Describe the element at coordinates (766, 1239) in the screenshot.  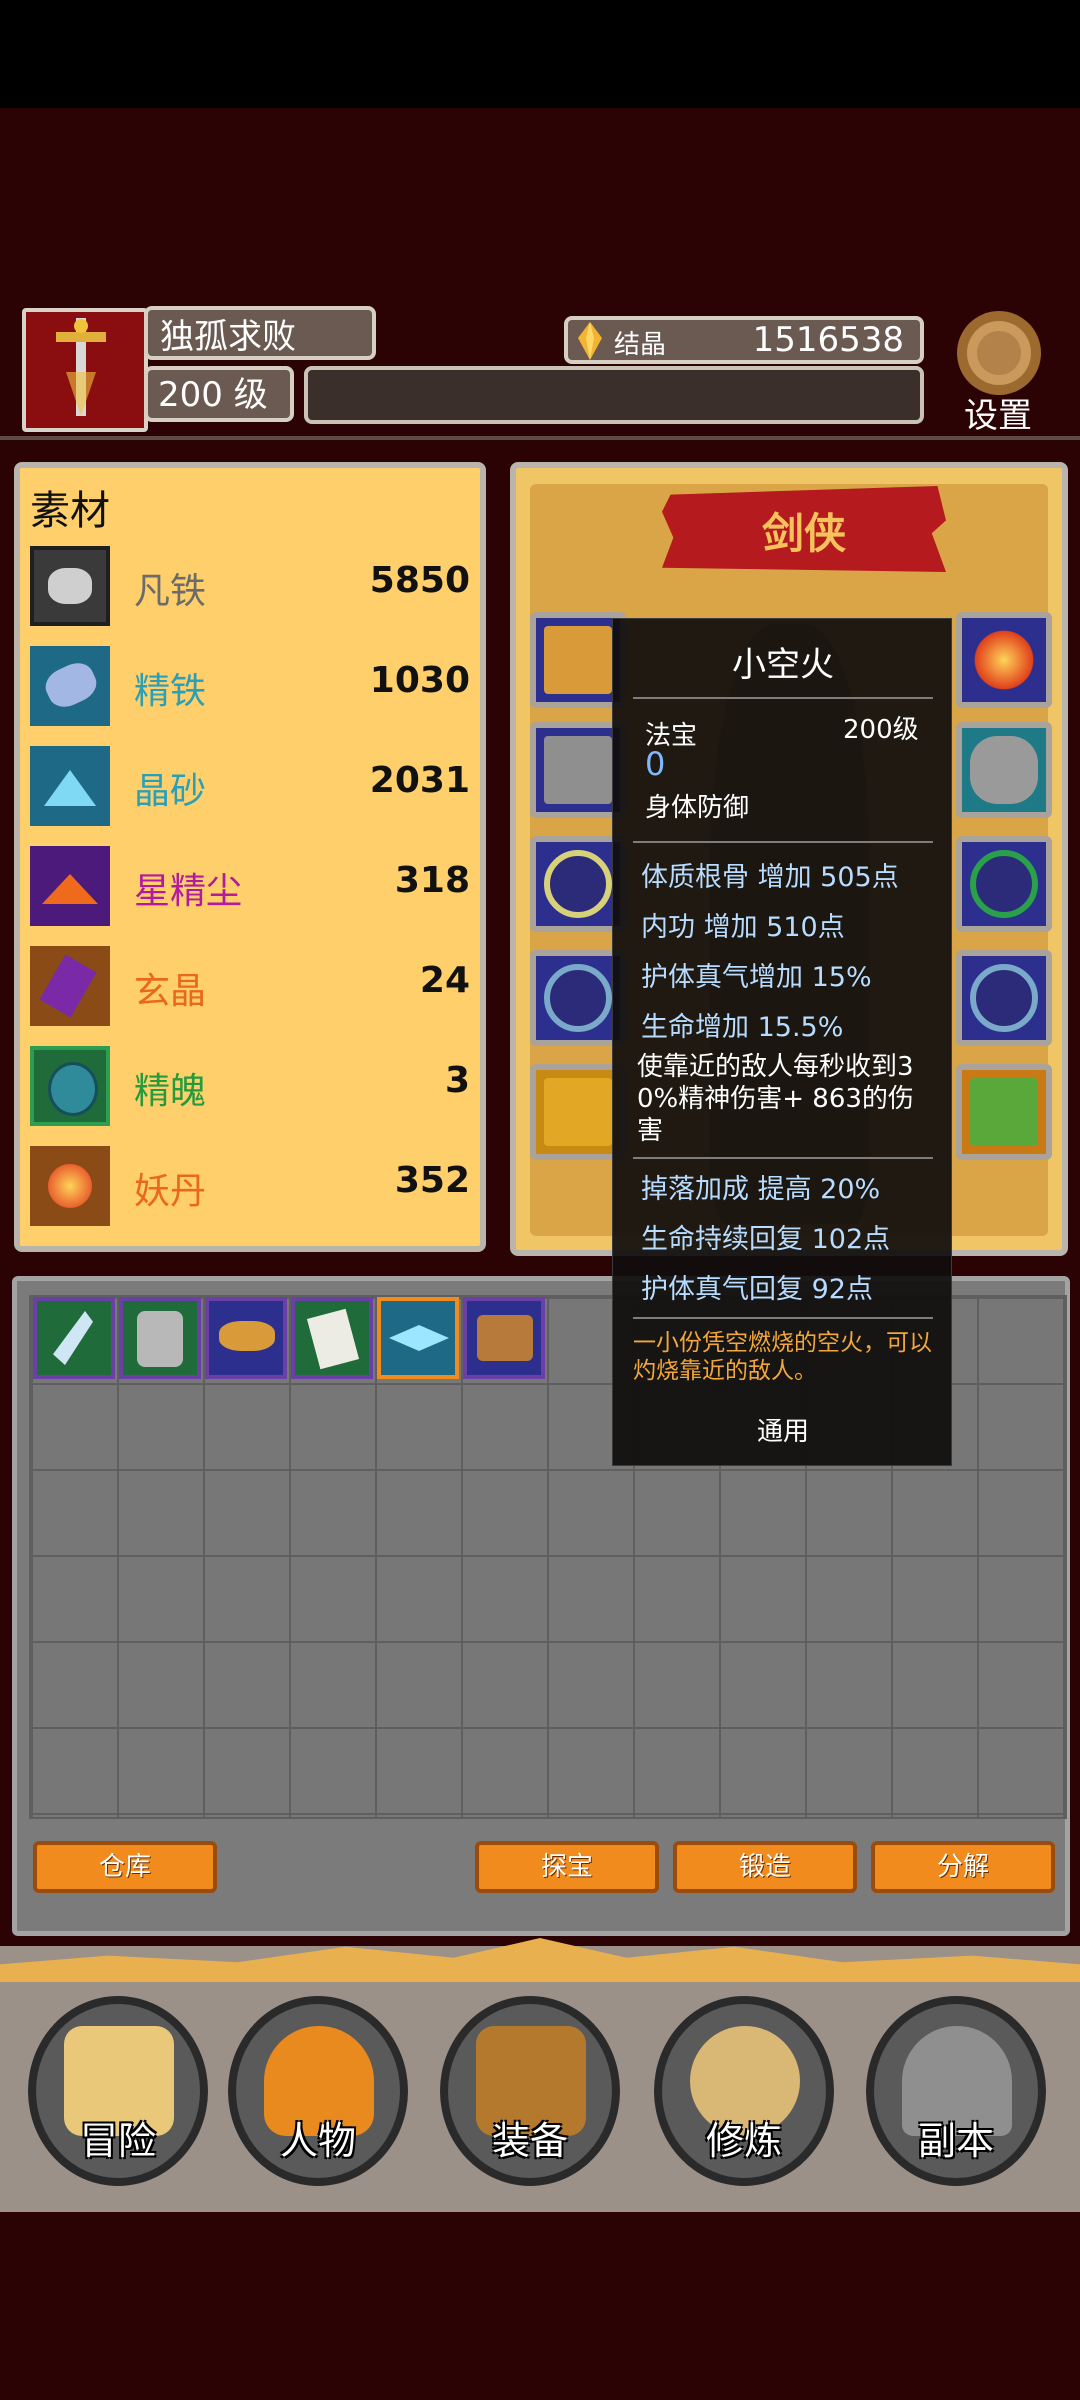
I see `tooltip-stat: 生命持续回复 102点` at that location.